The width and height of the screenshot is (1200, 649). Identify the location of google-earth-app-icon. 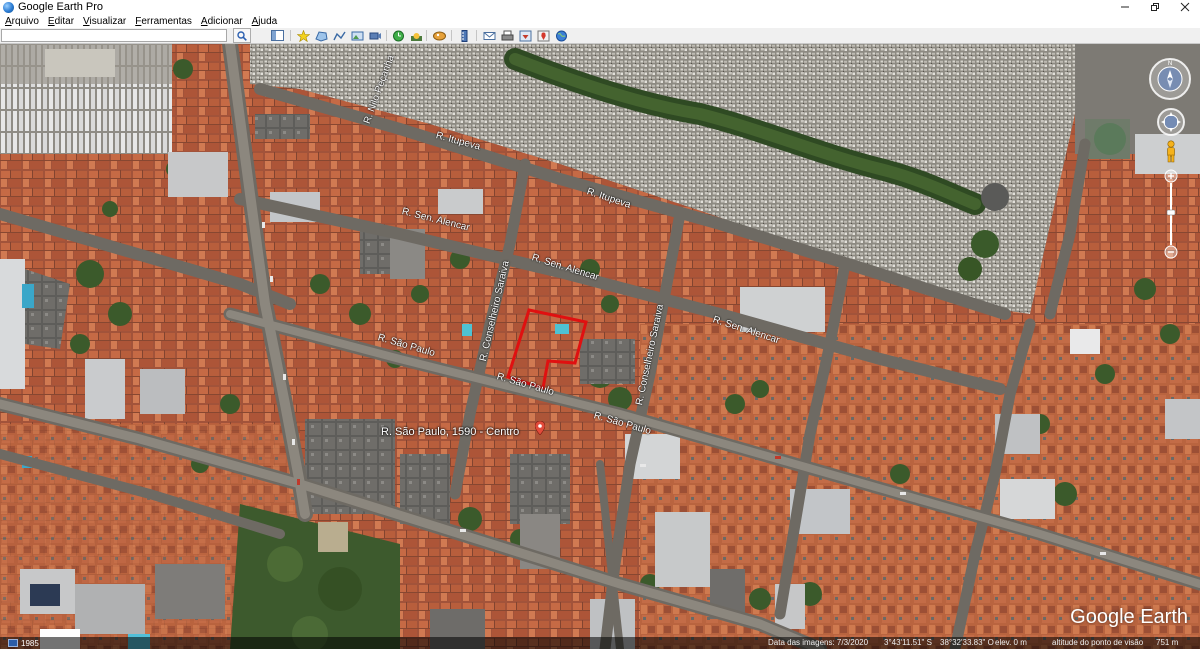
(8, 7).